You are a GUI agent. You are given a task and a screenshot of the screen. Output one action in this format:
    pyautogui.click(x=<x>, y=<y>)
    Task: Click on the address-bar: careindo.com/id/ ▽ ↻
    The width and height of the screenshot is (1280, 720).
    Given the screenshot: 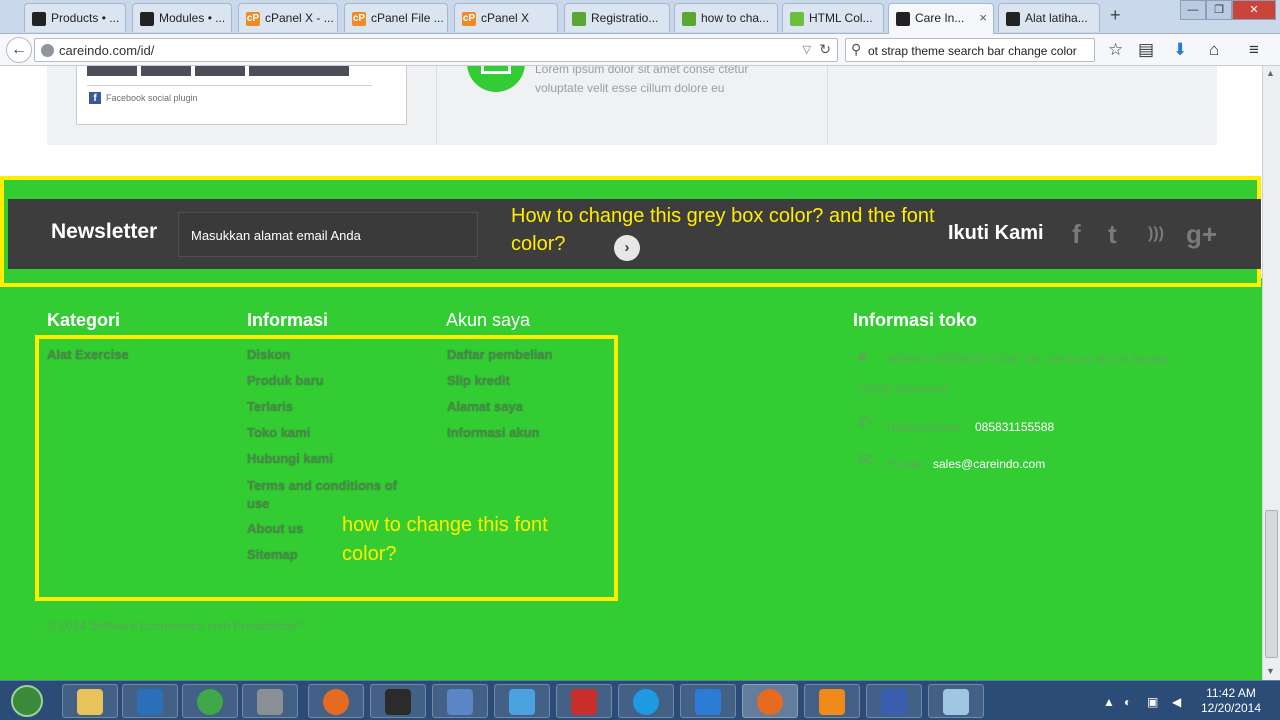 What is the action you would take?
    pyautogui.click(x=436, y=50)
    